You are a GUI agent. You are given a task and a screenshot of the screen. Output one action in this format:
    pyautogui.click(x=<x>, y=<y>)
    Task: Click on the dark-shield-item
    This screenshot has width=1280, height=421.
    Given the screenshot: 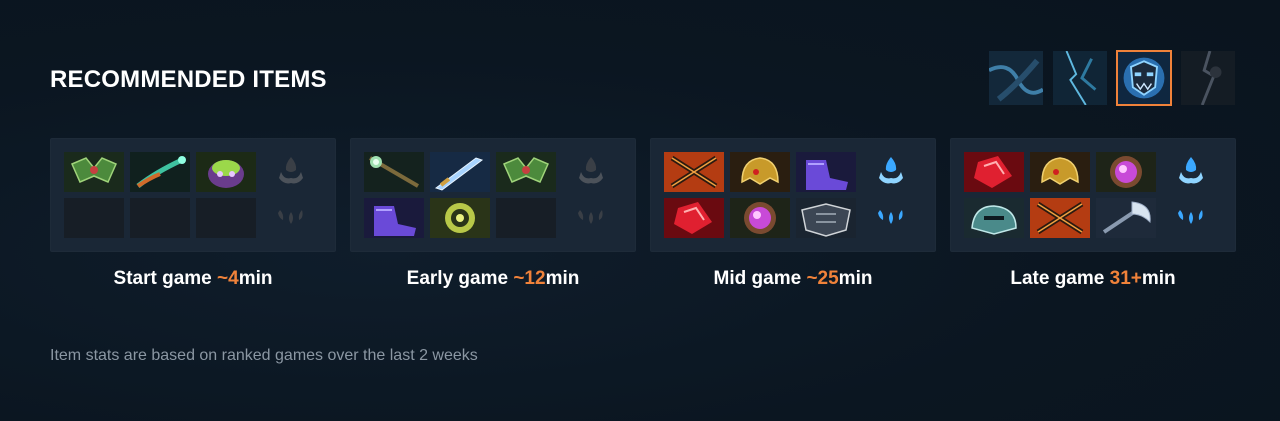 What is the action you would take?
    pyautogui.click(x=826, y=218)
    